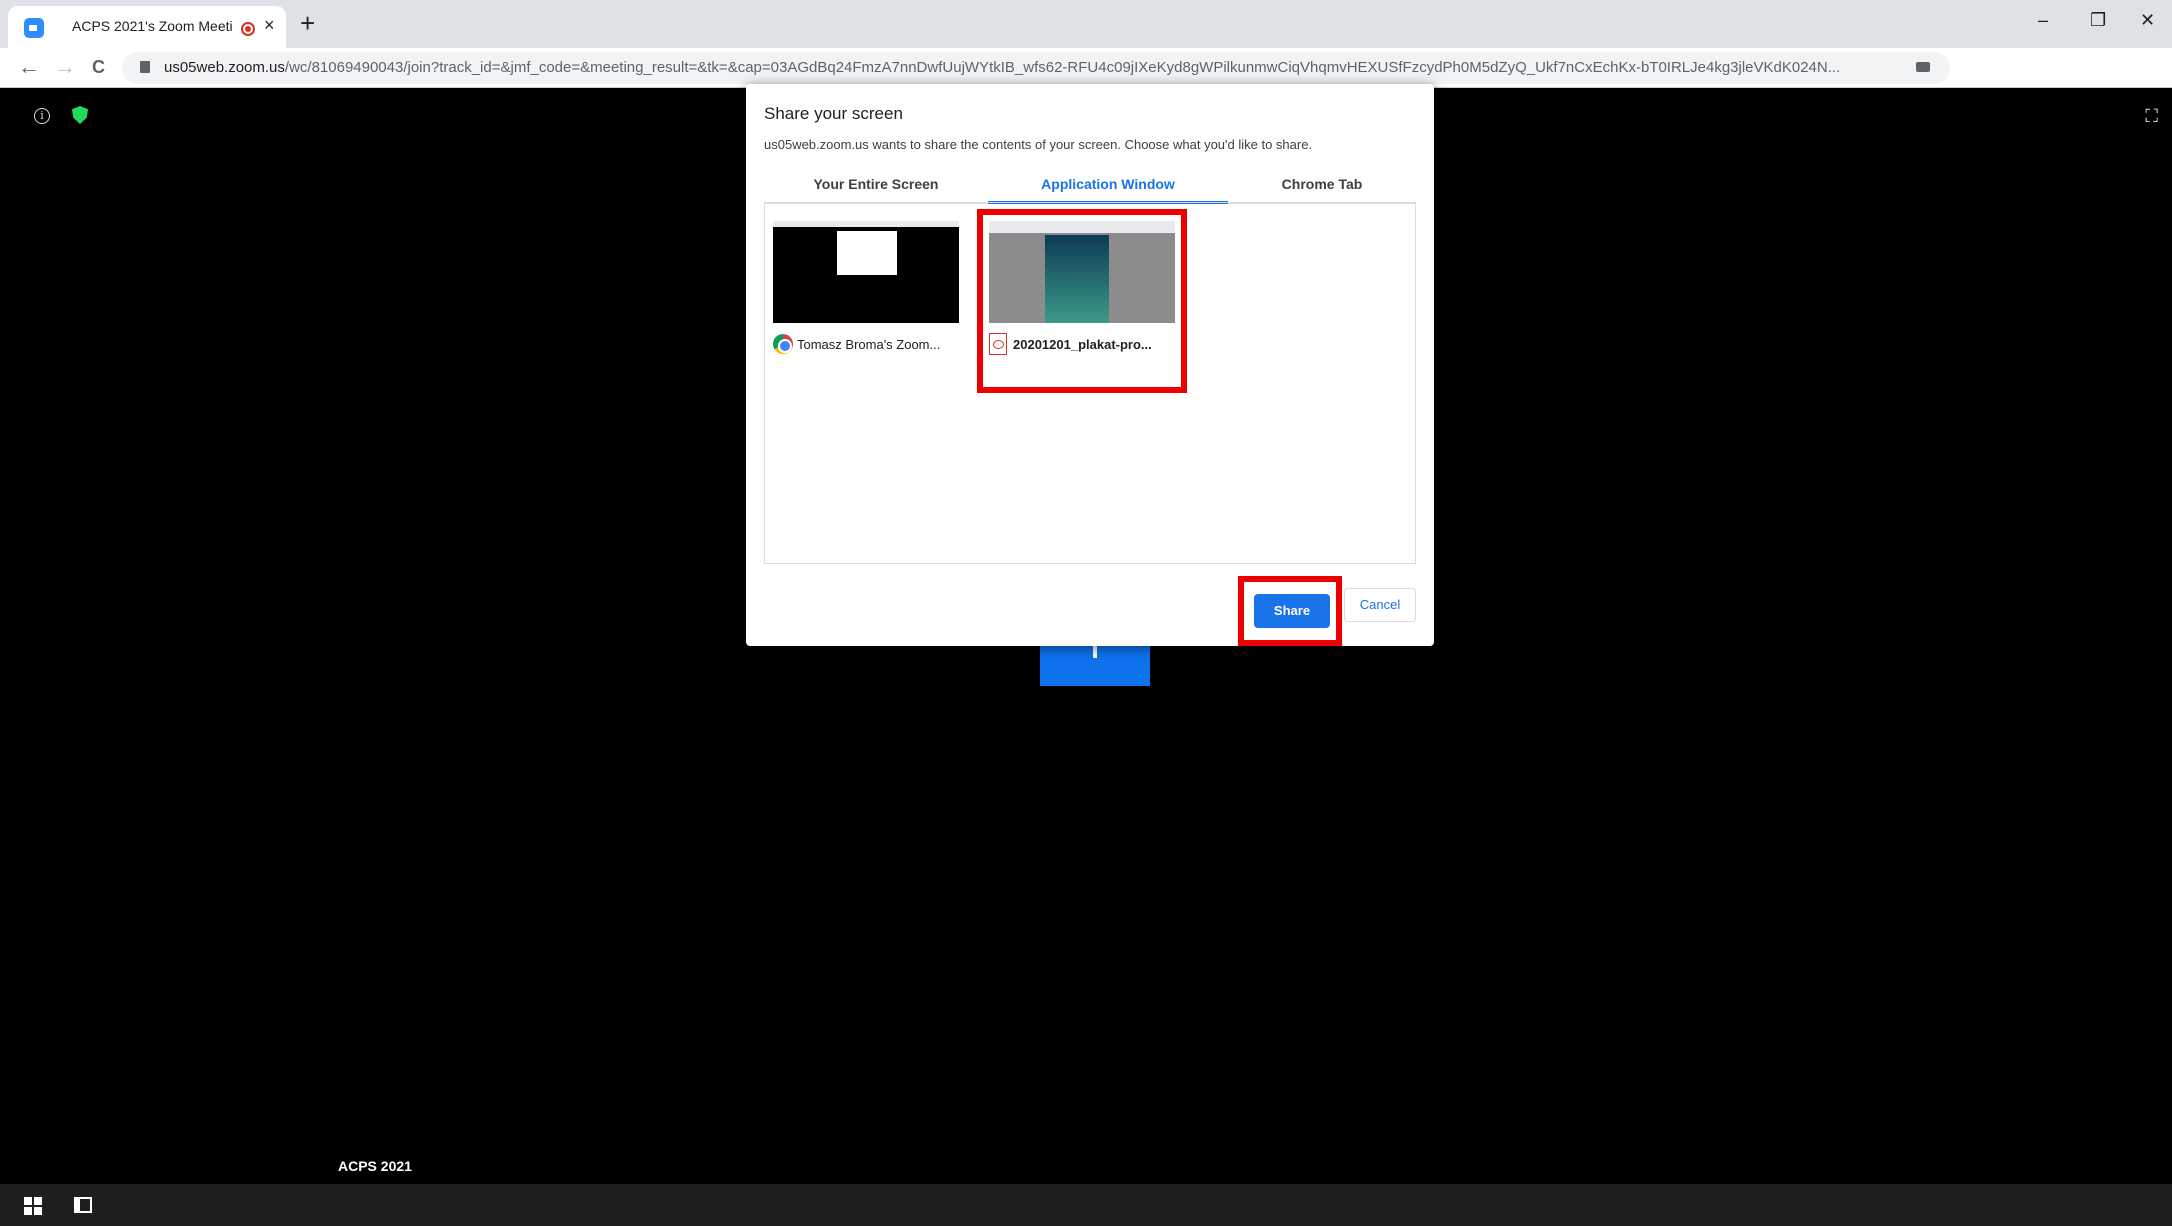 This screenshot has width=2172, height=1226. What do you see at coordinates (375, 1166) in the screenshot?
I see `meeting-name-label: ACPS 2021` at bounding box center [375, 1166].